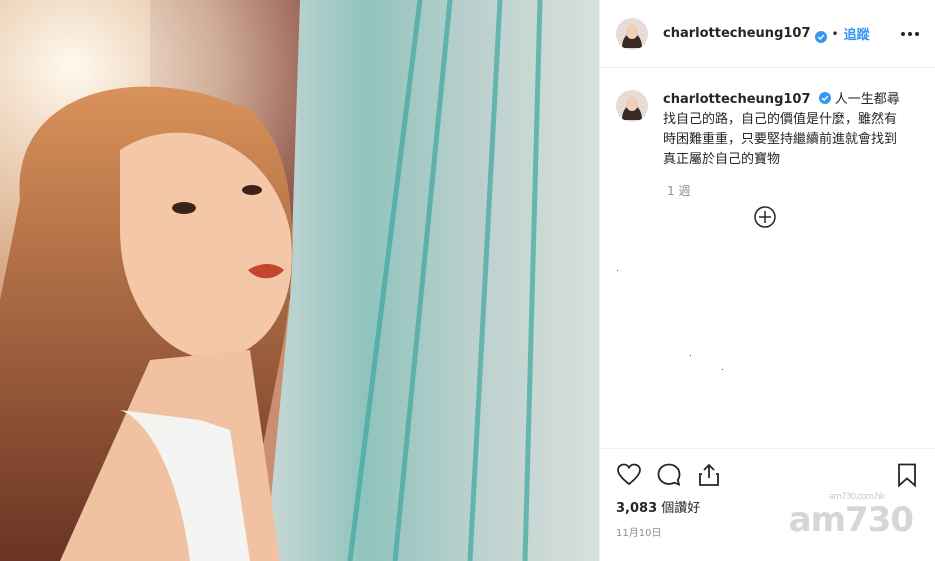 This screenshot has height=561, width=935. Describe the element at coordinates (851, 520) in the screenshot. I see `watermark-brand: am730` at that location.